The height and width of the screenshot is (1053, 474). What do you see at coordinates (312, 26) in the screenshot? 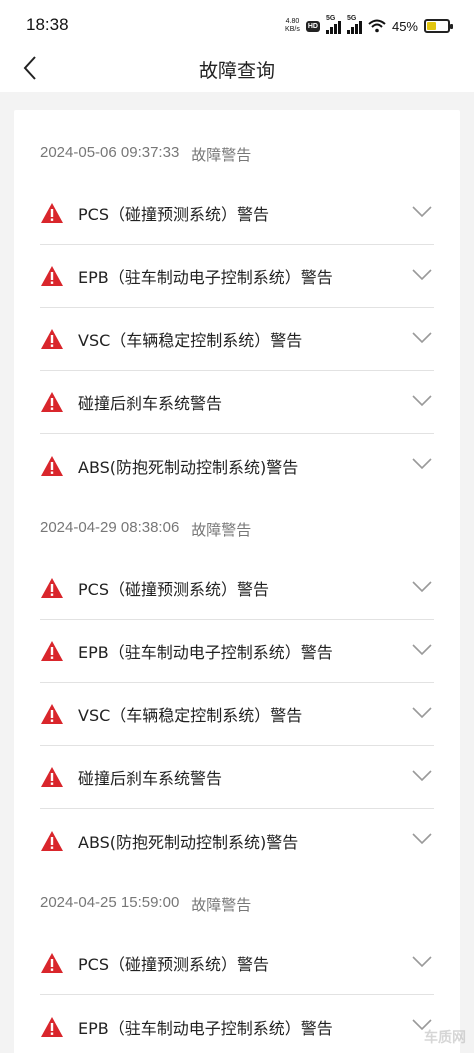
I see `hd-badge: HD` at bounding box center [312, 26].